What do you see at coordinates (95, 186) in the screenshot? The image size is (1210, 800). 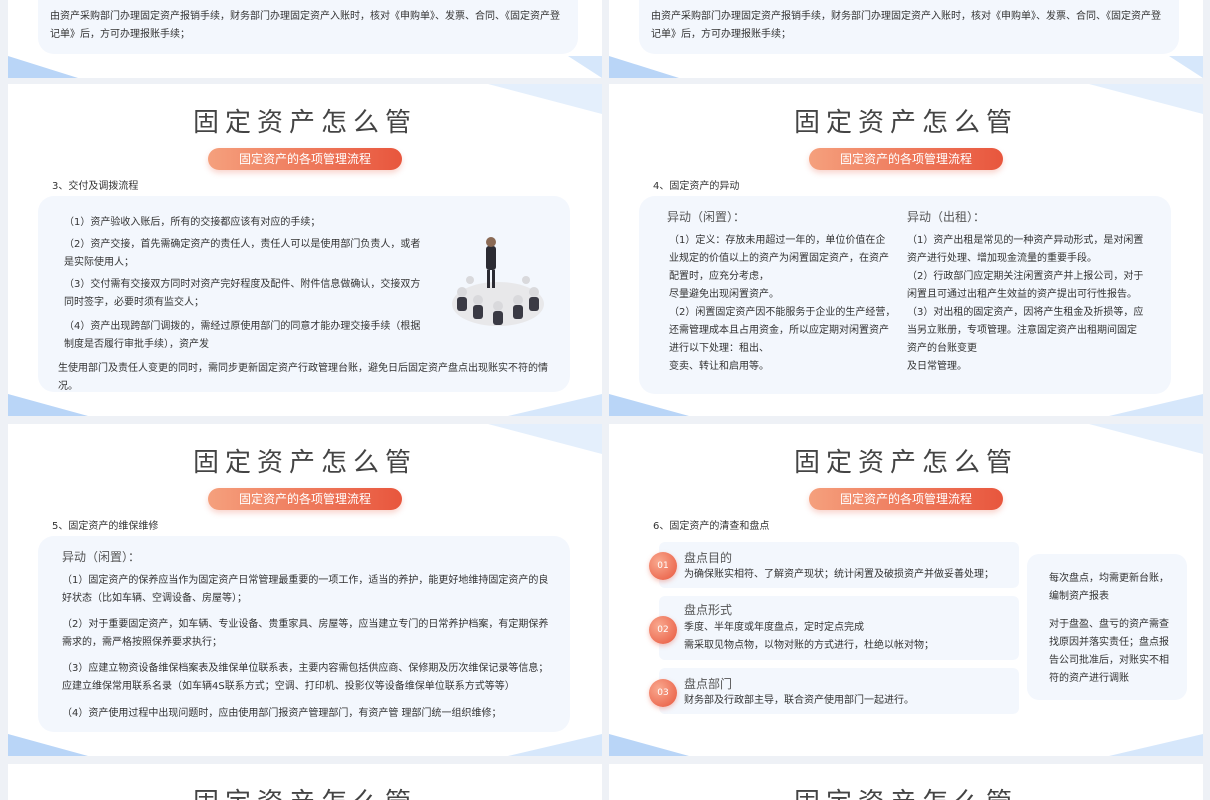 I see `section-heading: 3、交付及调拨流程` at bounding box center [95, 186].